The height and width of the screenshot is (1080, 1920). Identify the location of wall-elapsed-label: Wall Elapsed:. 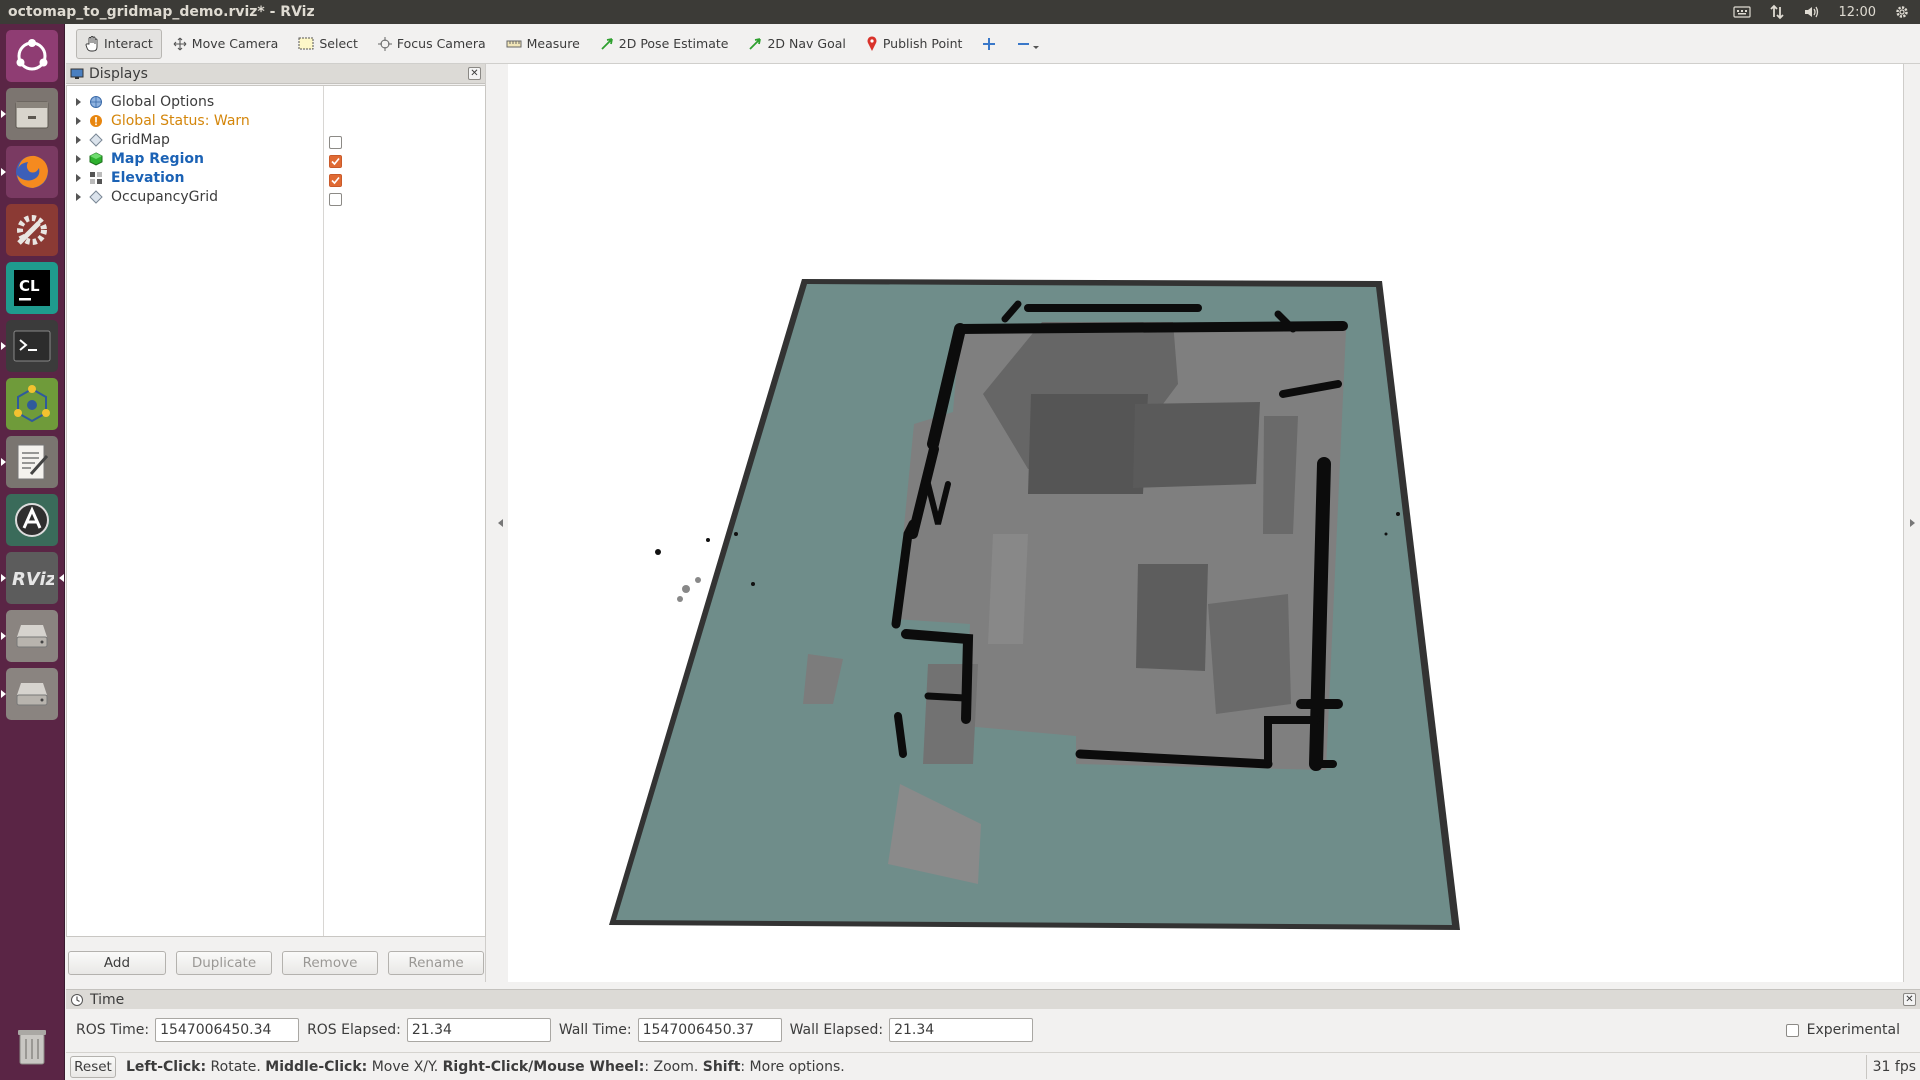
(836, 1030).